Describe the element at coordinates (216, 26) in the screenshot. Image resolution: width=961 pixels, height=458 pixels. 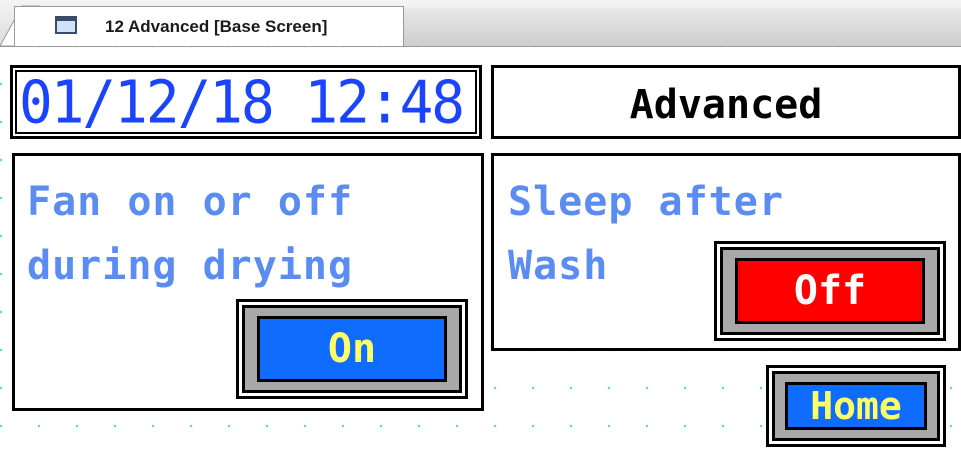
I see `tab-title: 12 Advanced [Base Screen]` at that location.